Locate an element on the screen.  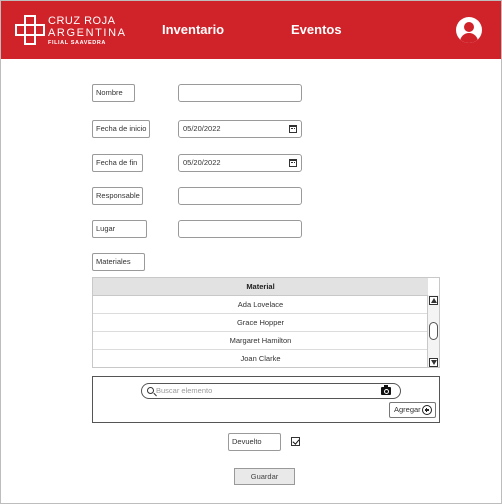
fecha-fin-input: 05/20/2022 is located at coordinates (240, 163).